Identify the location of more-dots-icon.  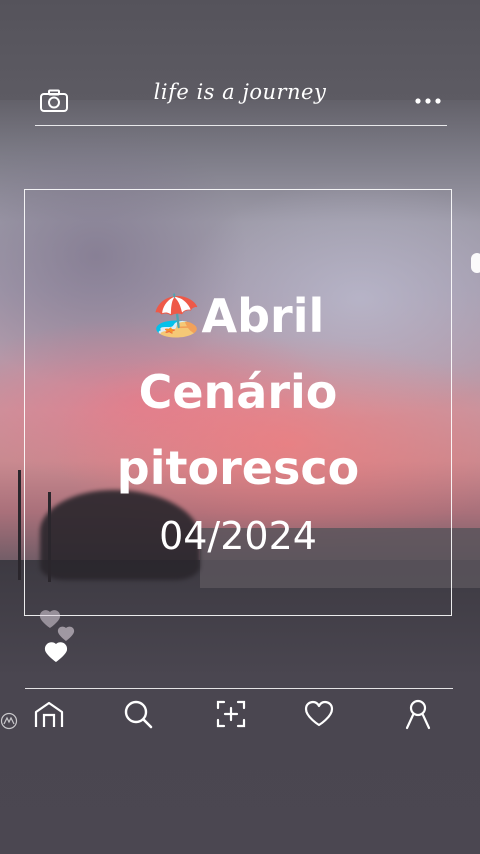
(428, 101).